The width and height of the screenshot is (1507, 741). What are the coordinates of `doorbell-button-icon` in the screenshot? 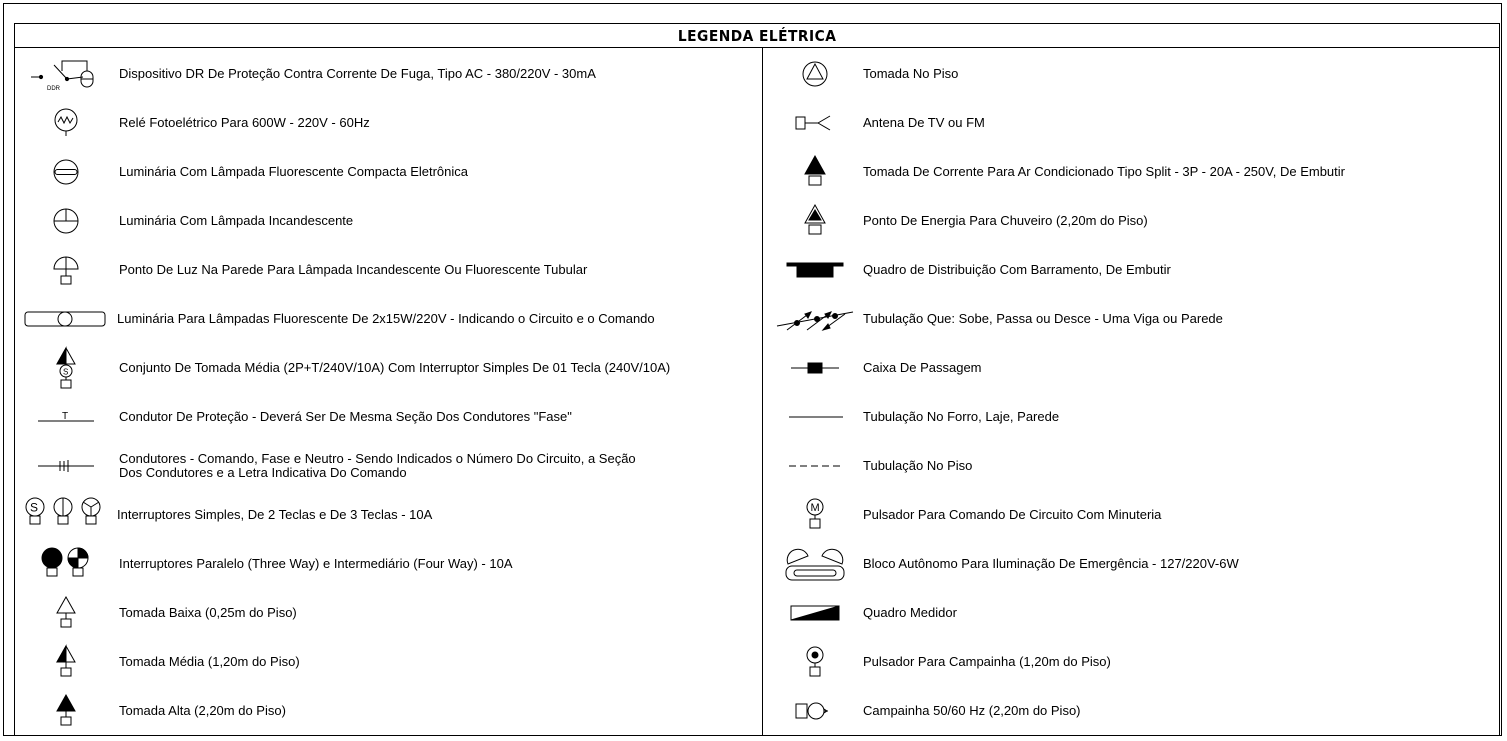 It's located at (815, 662).